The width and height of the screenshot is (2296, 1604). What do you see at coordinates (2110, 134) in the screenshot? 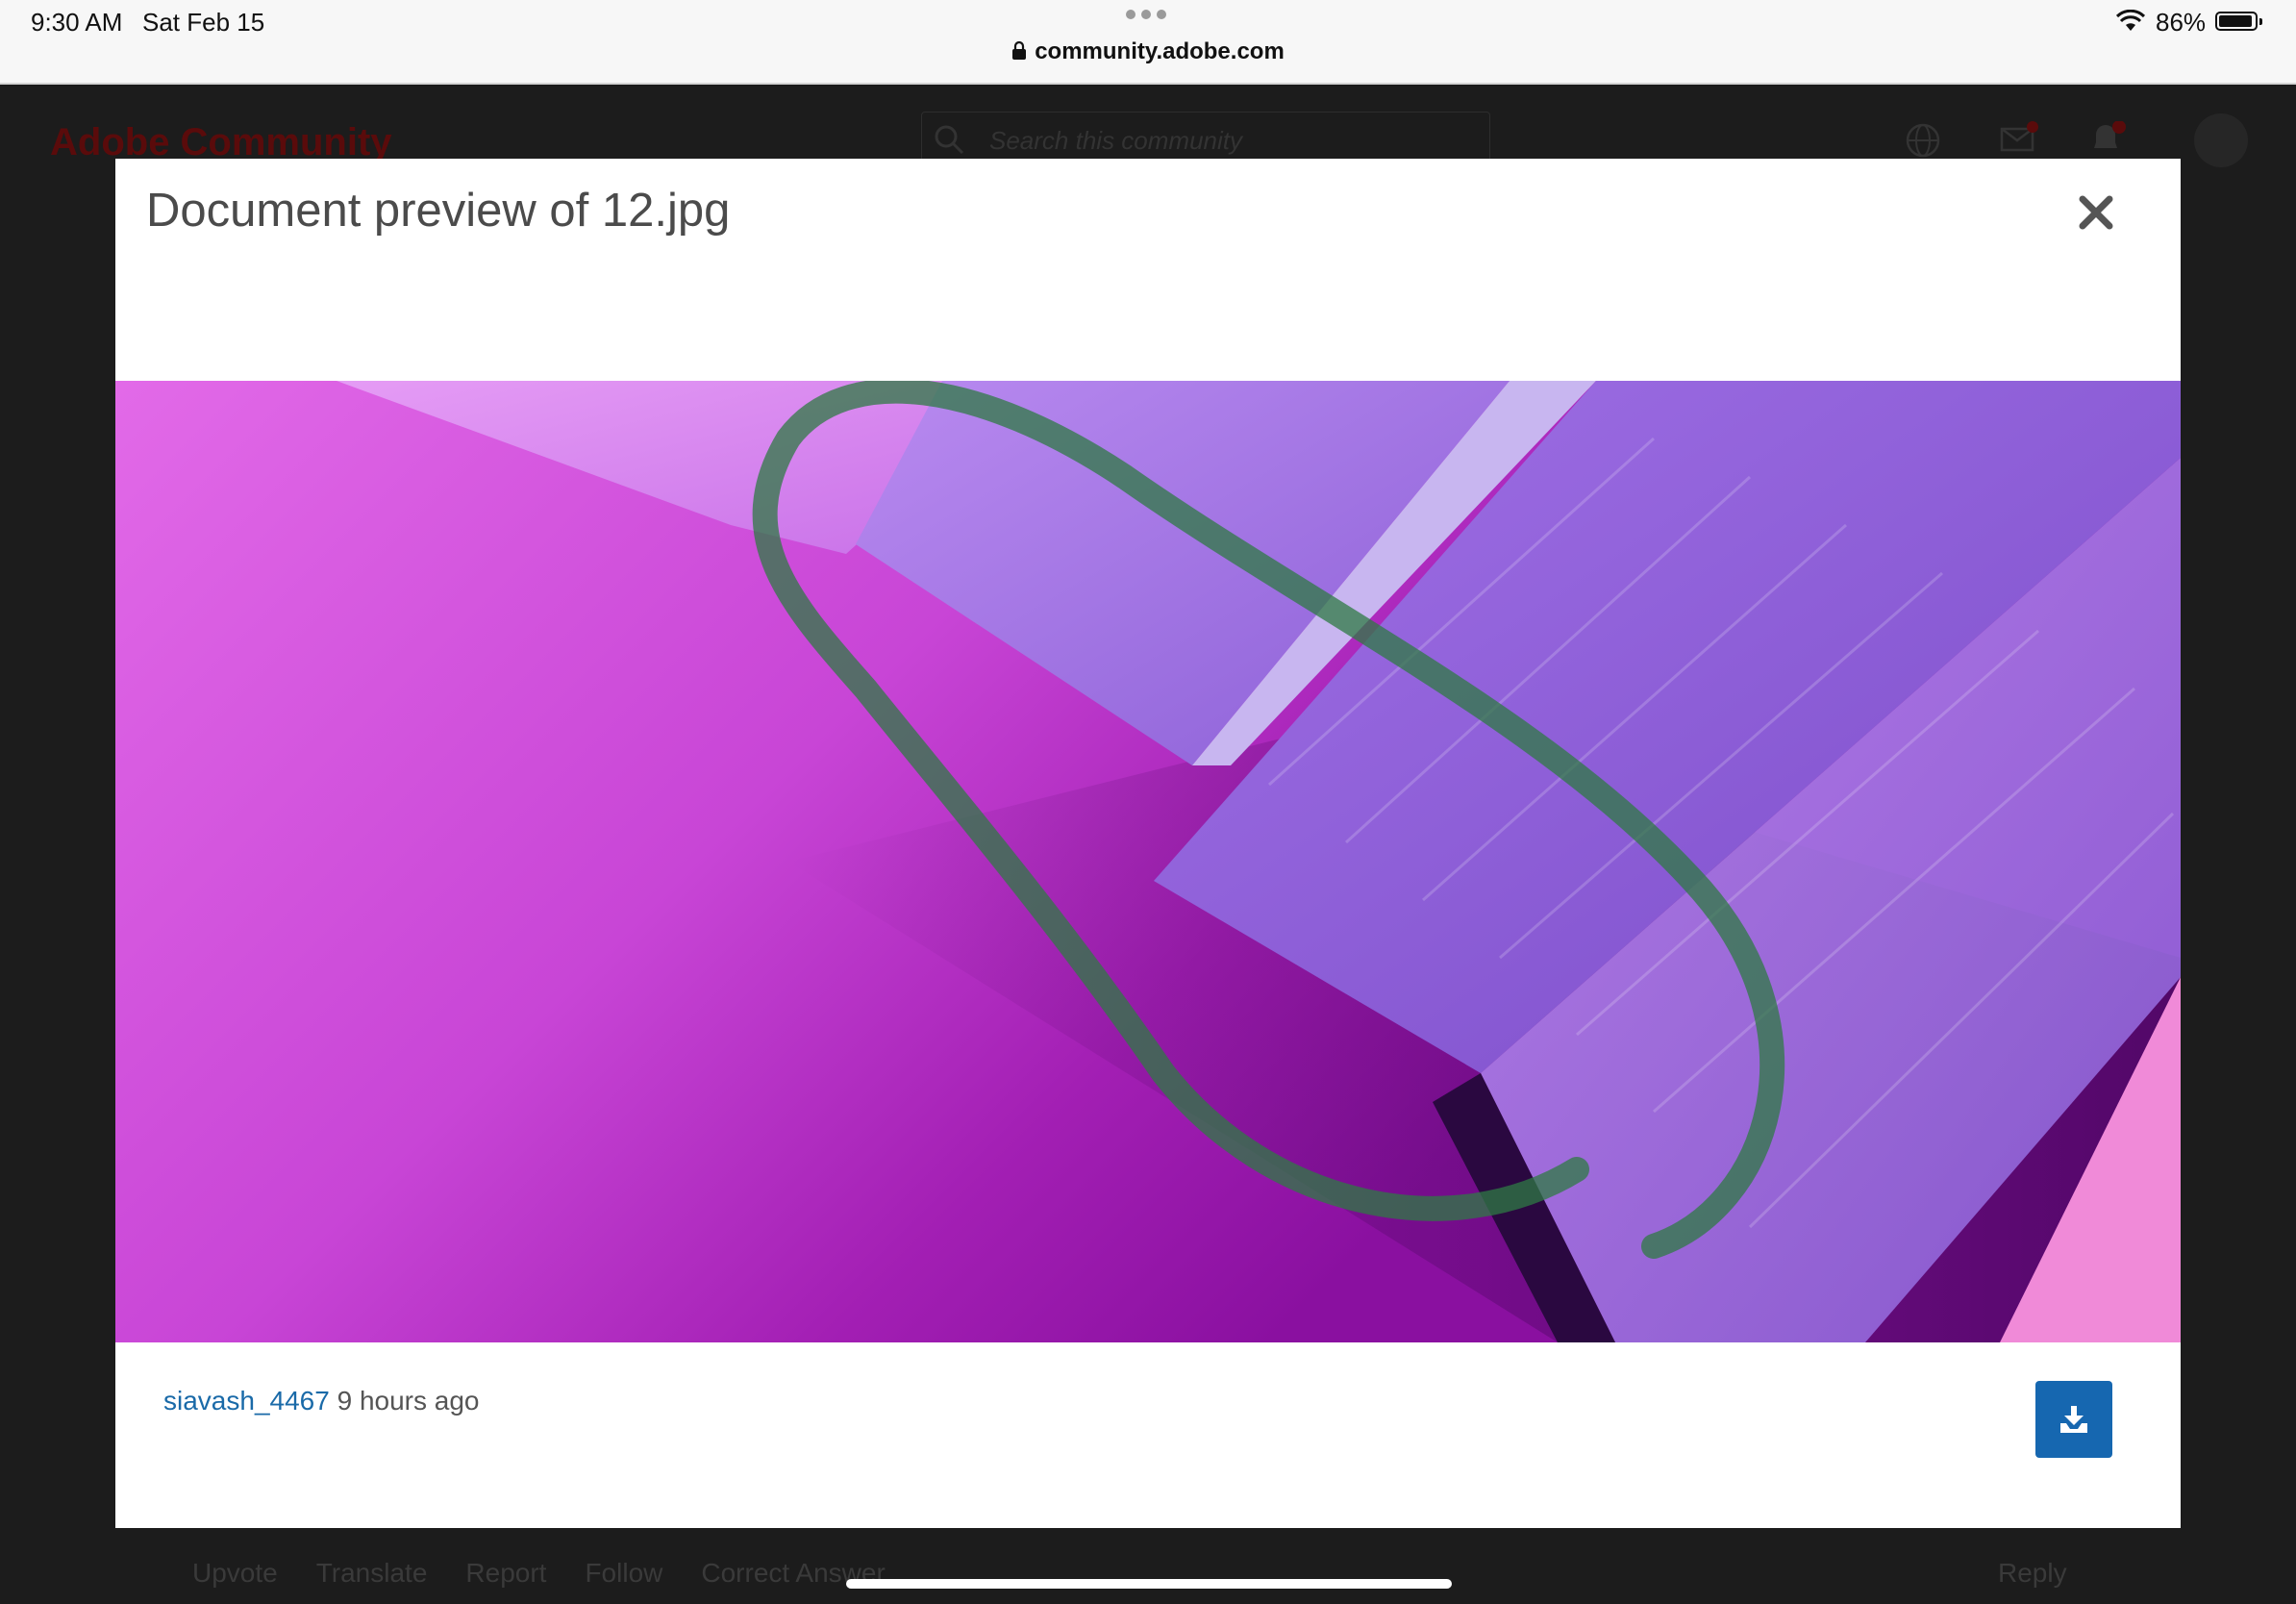
I see `notifications-icon` at bounding box center [2110, 134].